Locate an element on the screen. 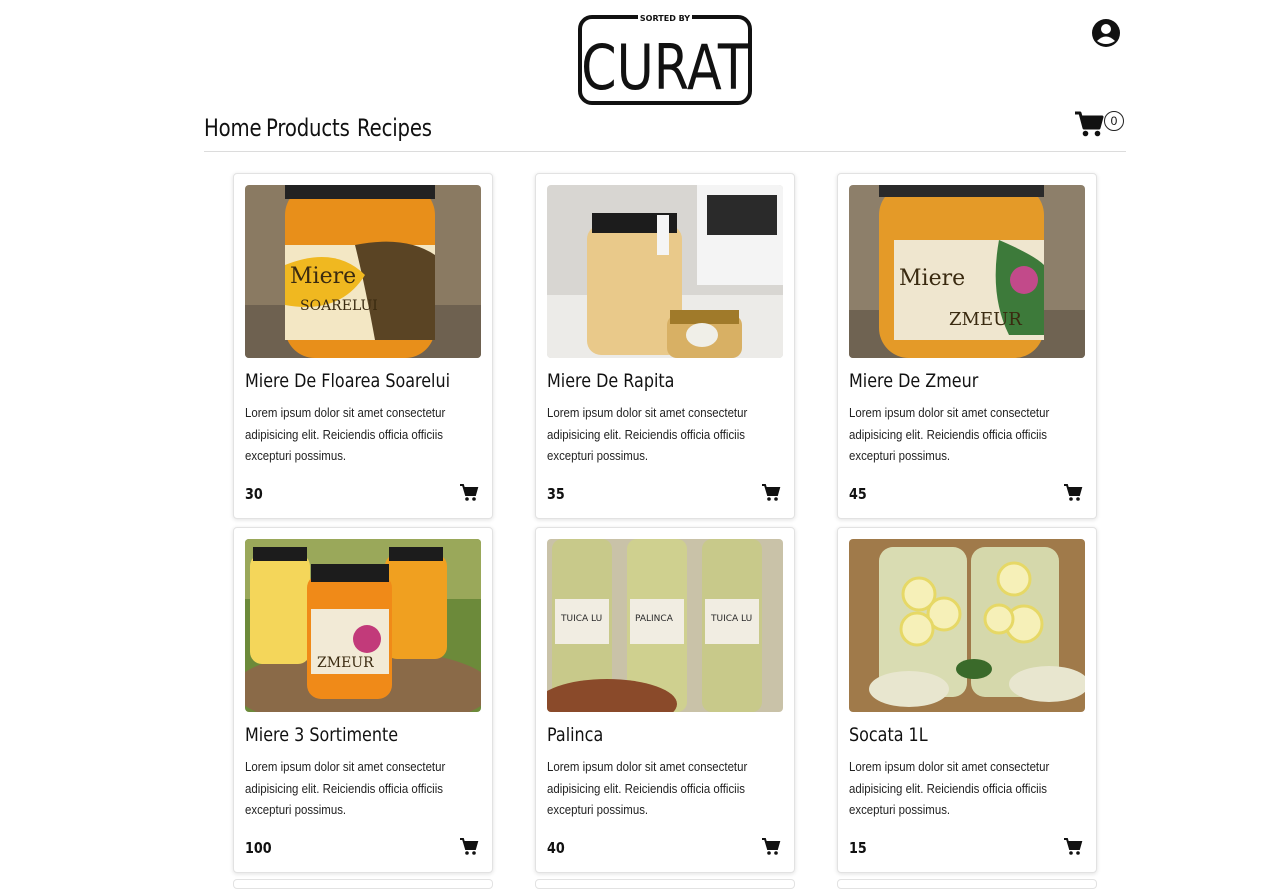 The image size is (1268, 889). brand-logo: SORTED BY CURAT is located at coordinates (665, 59).